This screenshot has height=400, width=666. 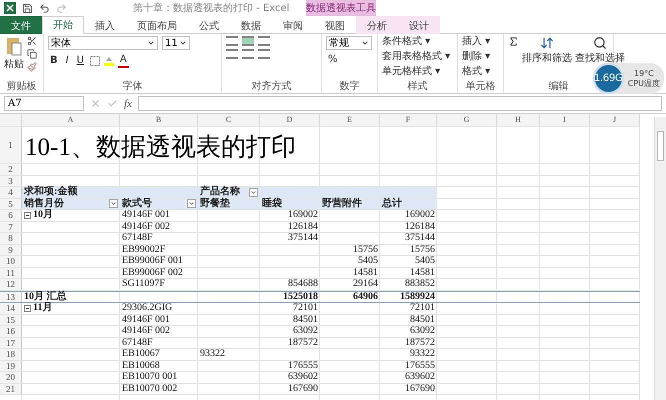 I want to click on clipboard-icon, so click(x=14, y=46).